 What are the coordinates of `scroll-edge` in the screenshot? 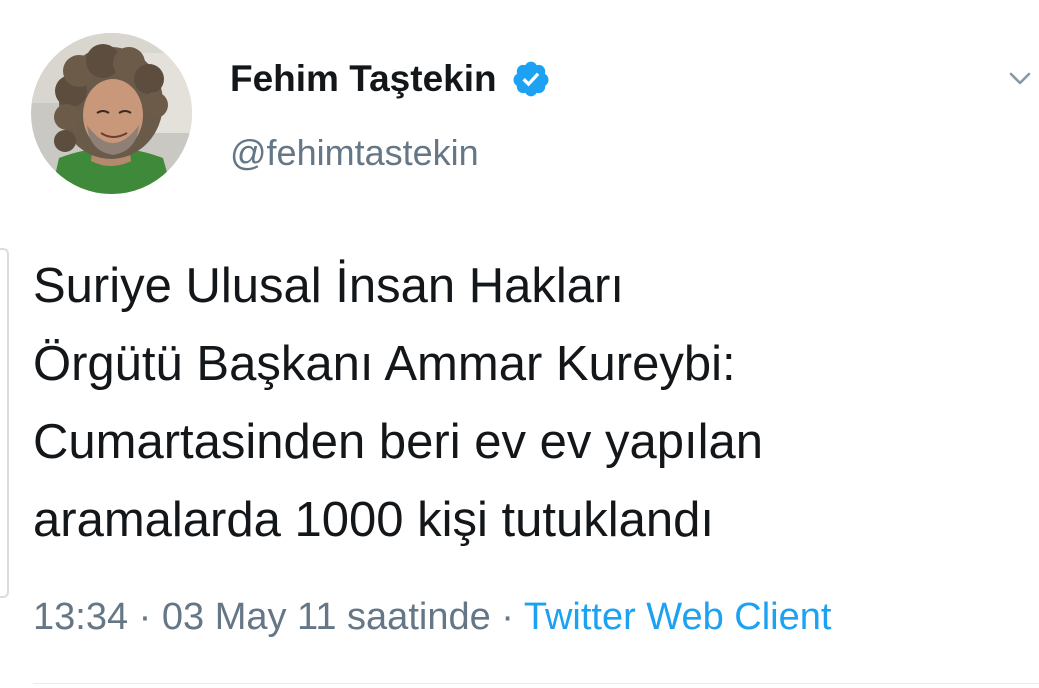 It's located at (4, 423).